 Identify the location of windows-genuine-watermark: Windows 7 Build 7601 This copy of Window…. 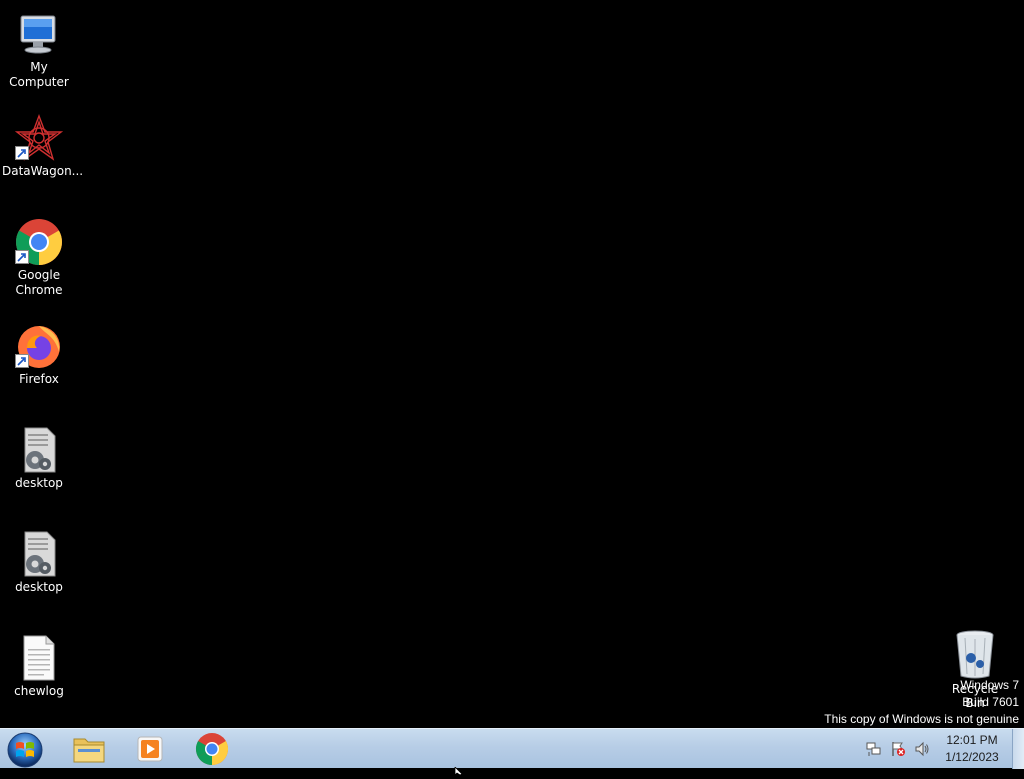
(921, 702).